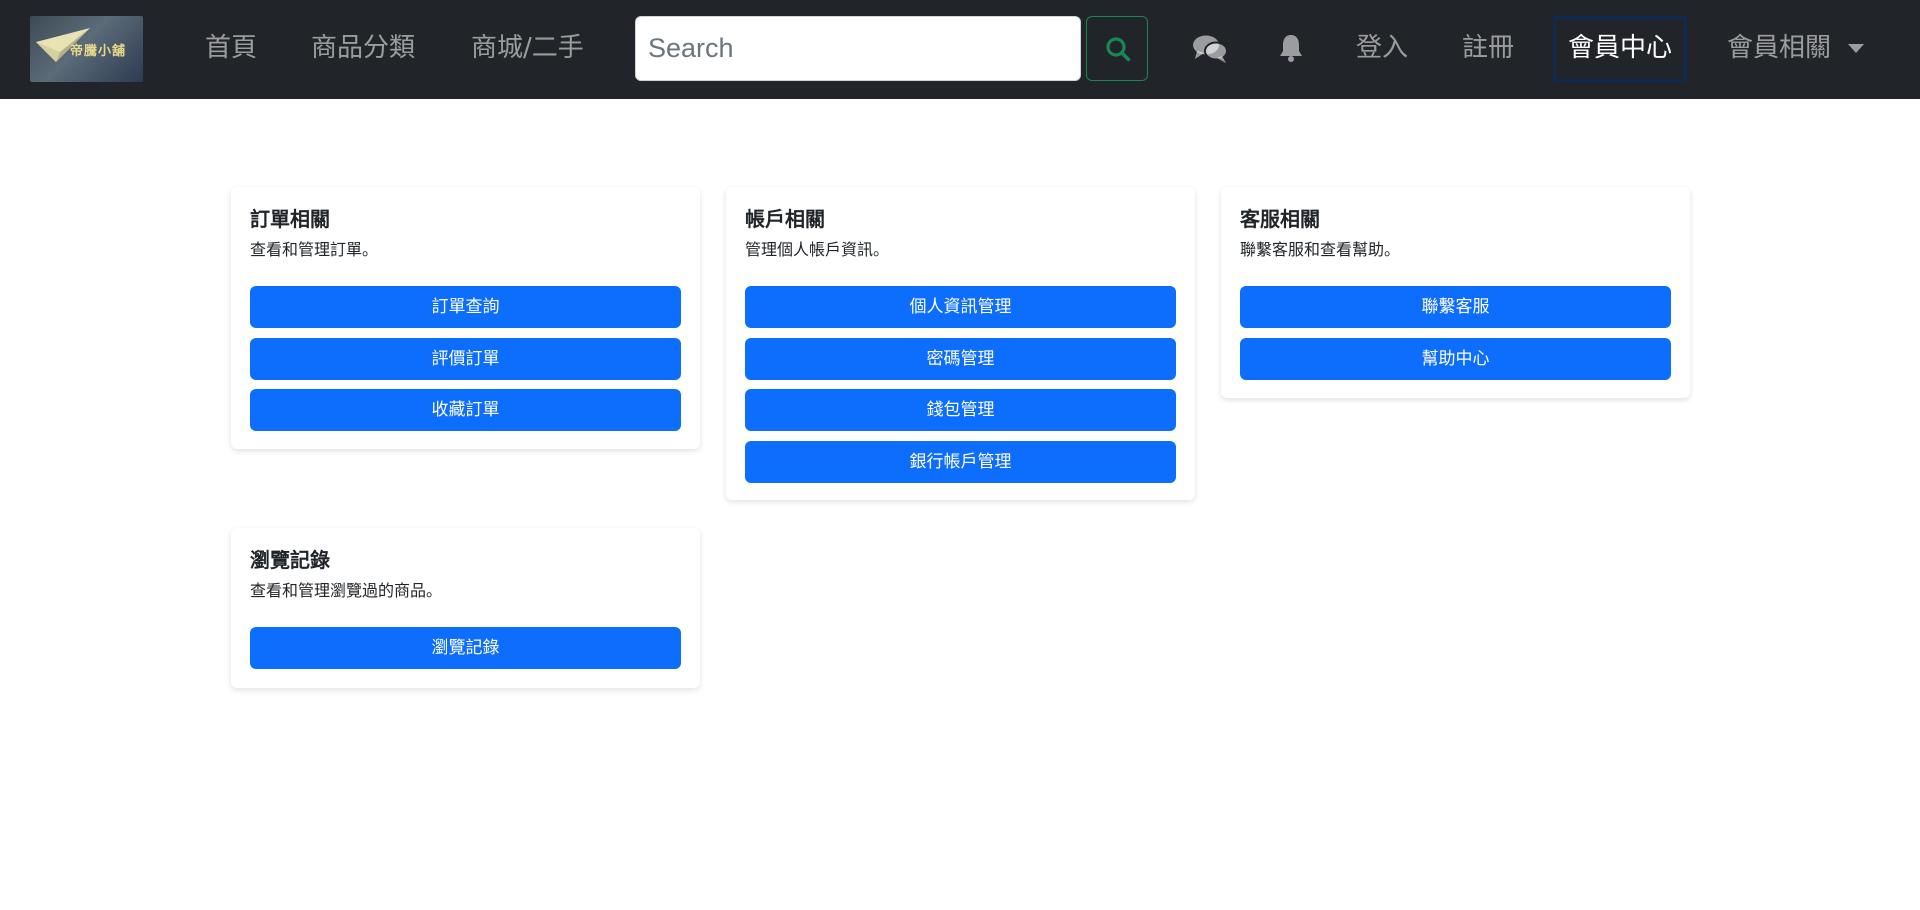  I want to click on review-order-button: 評價訂單, so click(465, 359).